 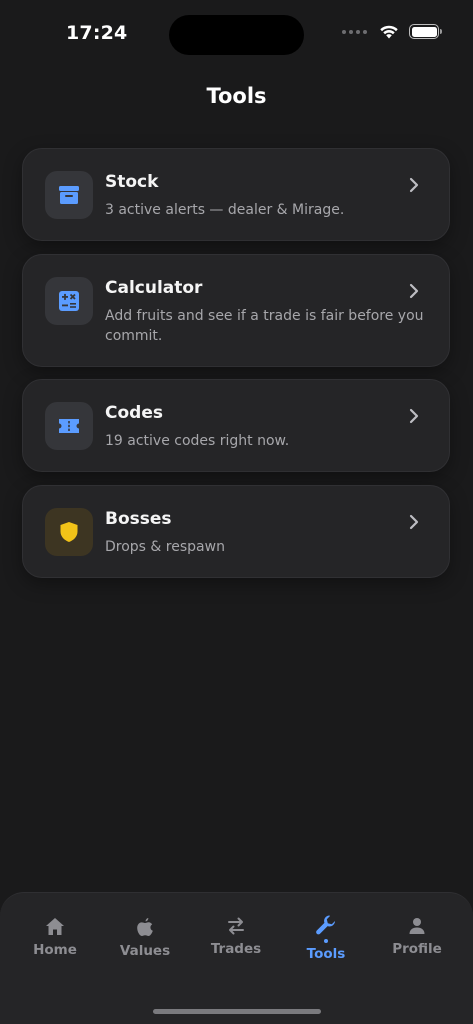 What do you see at coordinates (145, 927) in the screenshot?
I see `apple-icon` at bounding box center [145, 927].